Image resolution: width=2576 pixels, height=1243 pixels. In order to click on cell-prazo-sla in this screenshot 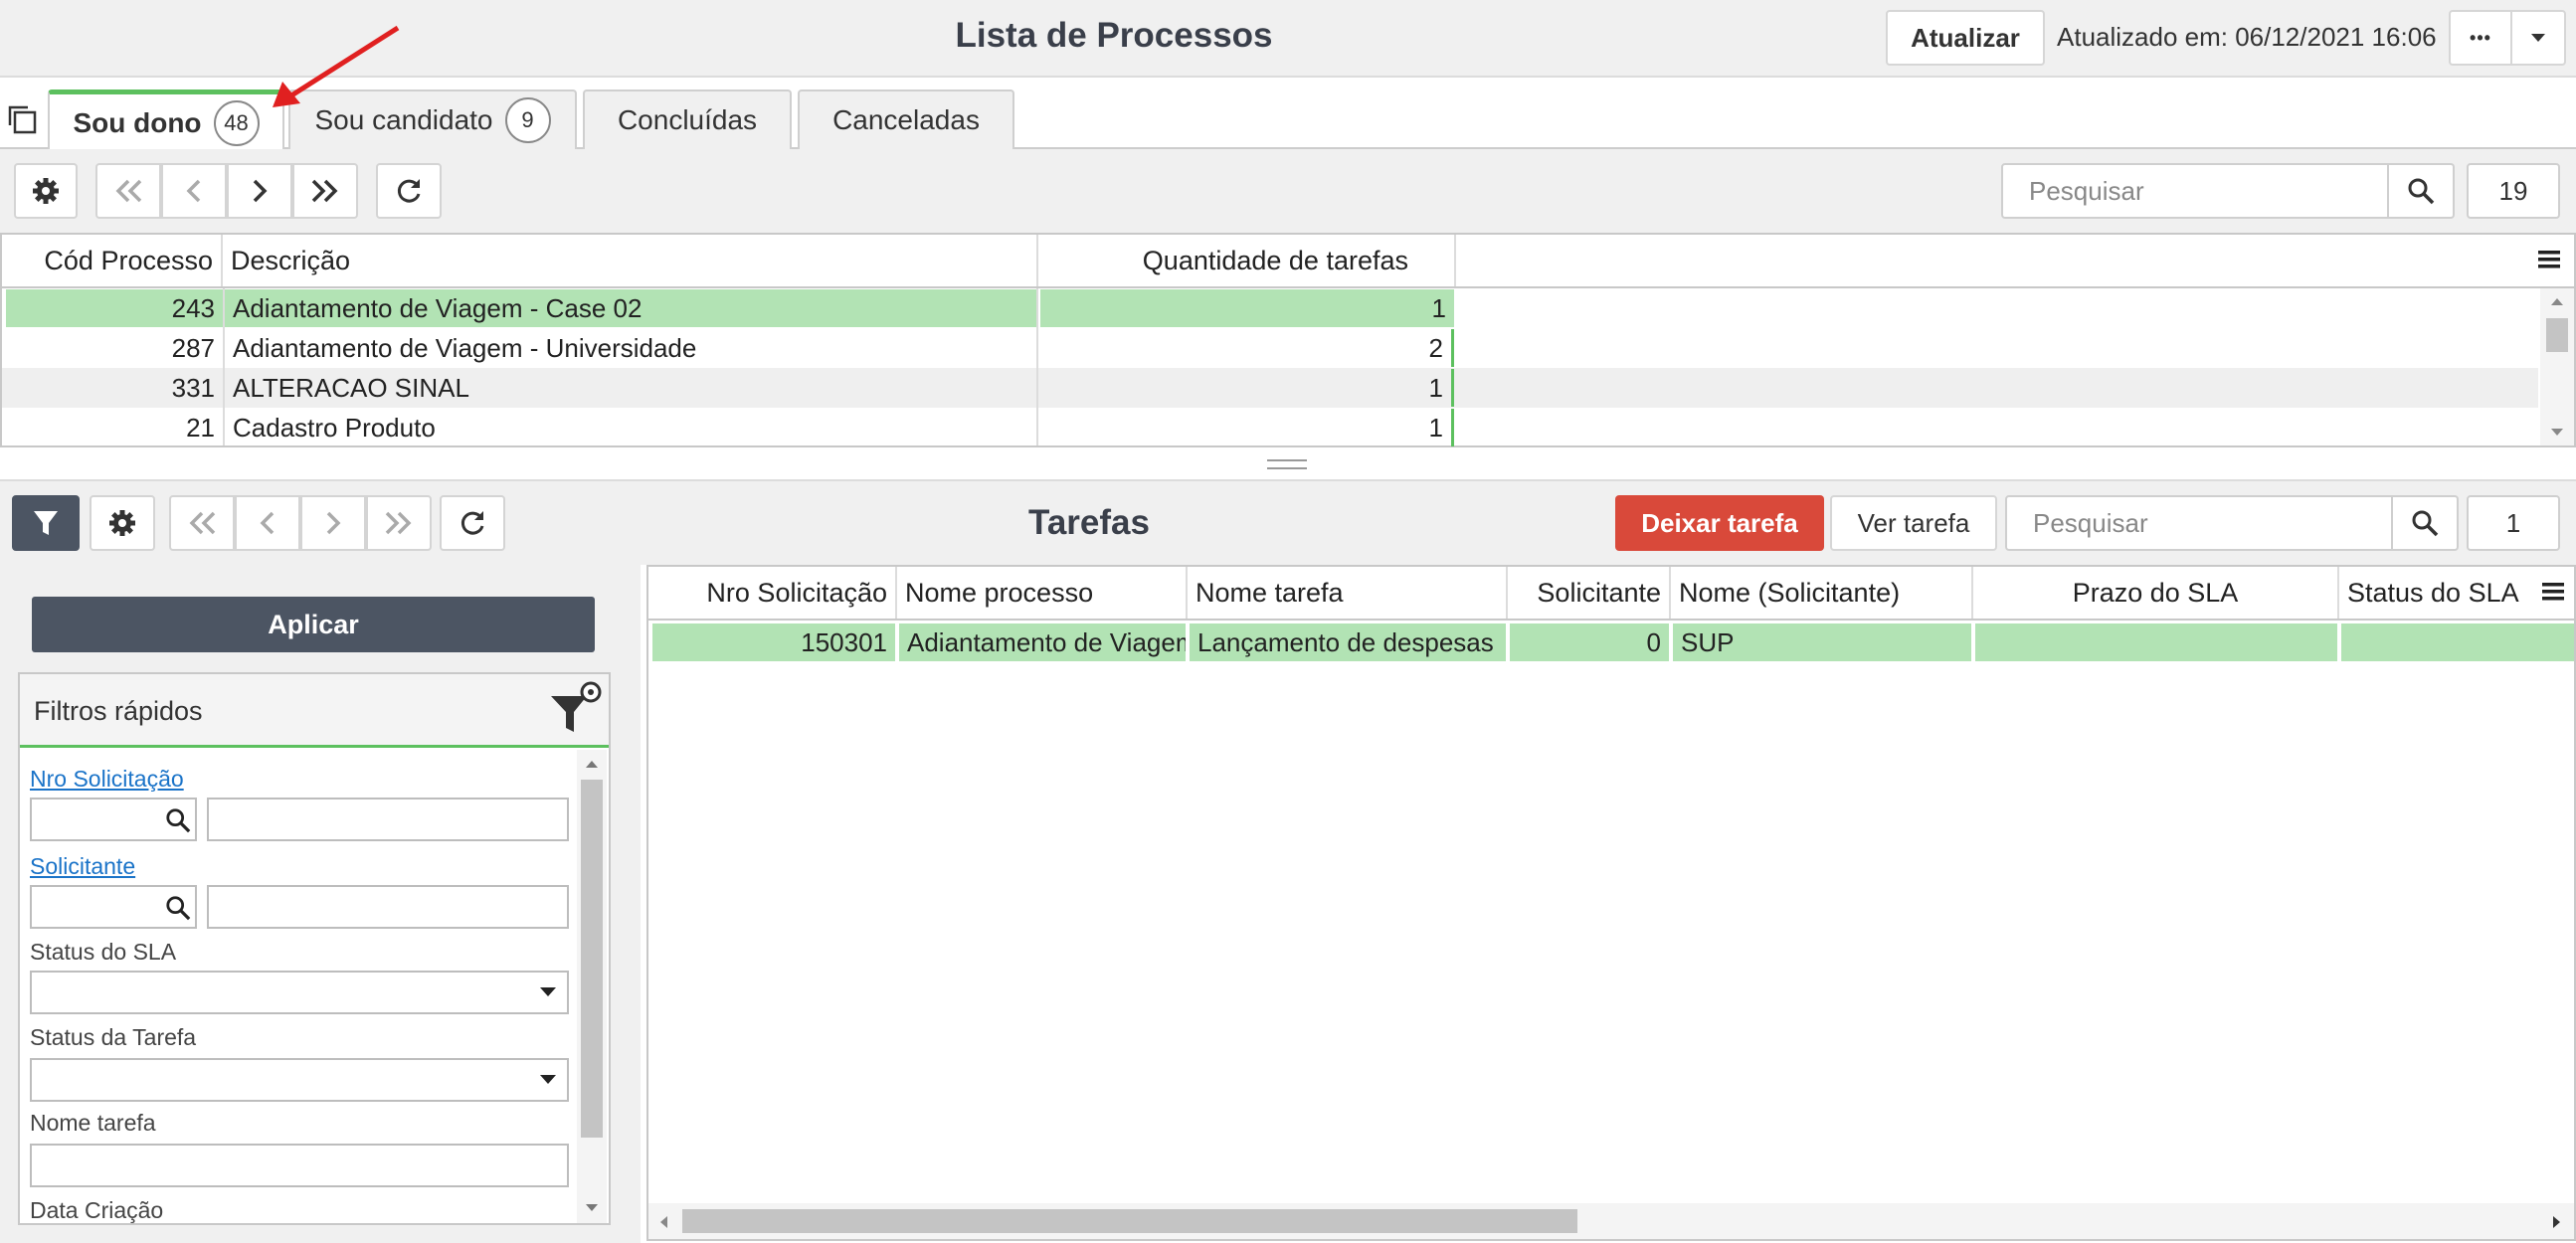, I will do `click(2156, 642)`.